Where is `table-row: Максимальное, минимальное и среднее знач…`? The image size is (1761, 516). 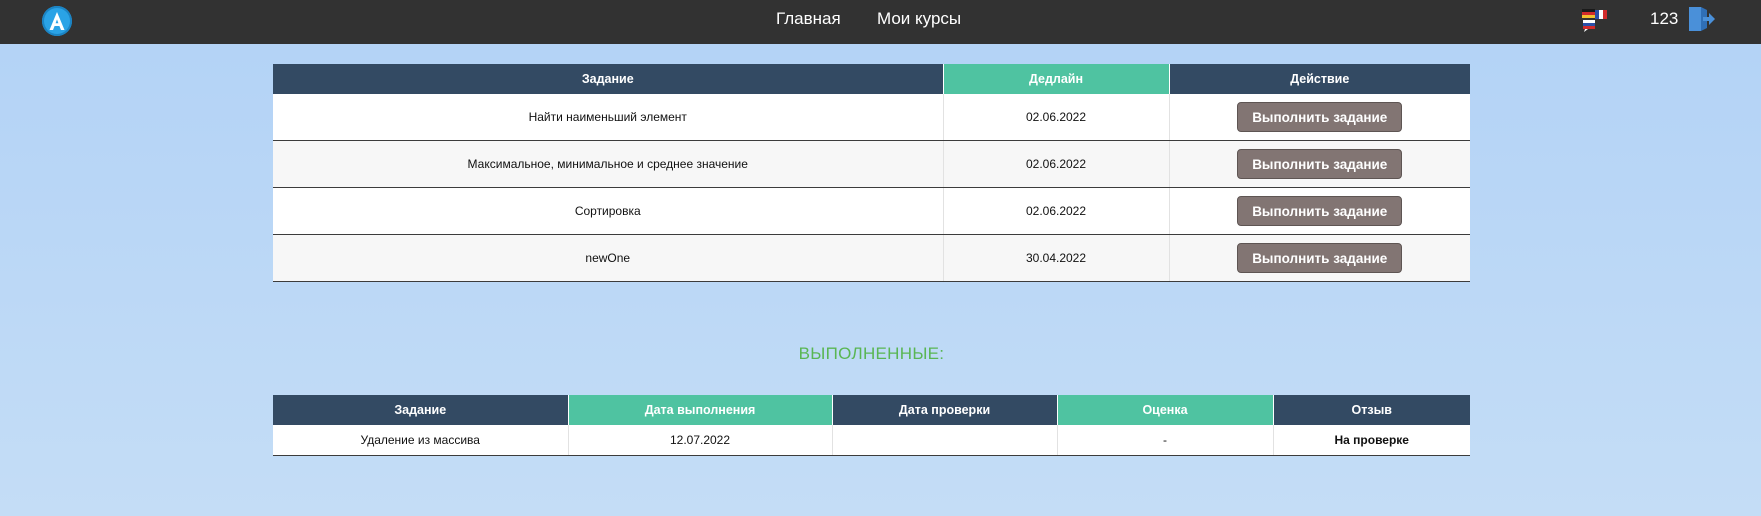 table-row: Максимальное, минимальное и среднее знач… is located at coordinates (871, 164).